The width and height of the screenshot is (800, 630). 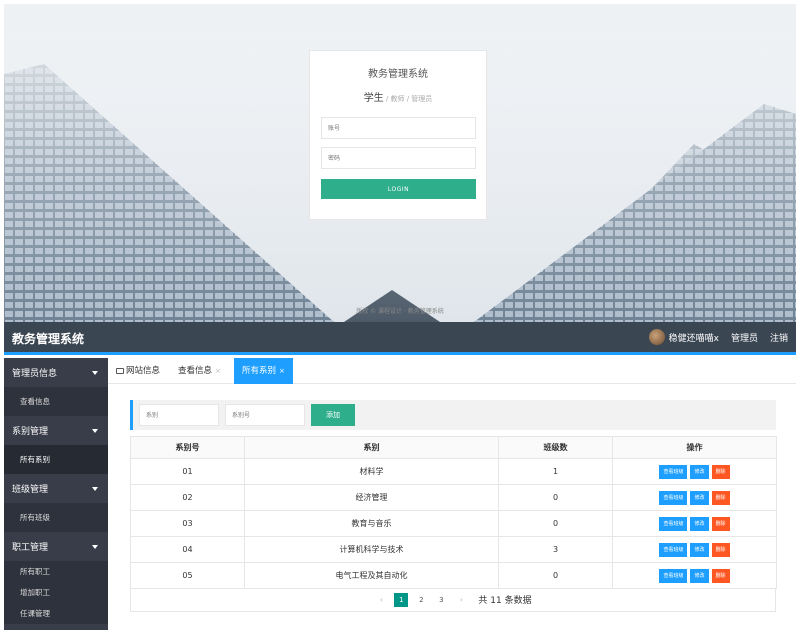 I want to click on pagination: ‹ 1 2 3 › 共 11 条数据, so click(x=453, y=600).